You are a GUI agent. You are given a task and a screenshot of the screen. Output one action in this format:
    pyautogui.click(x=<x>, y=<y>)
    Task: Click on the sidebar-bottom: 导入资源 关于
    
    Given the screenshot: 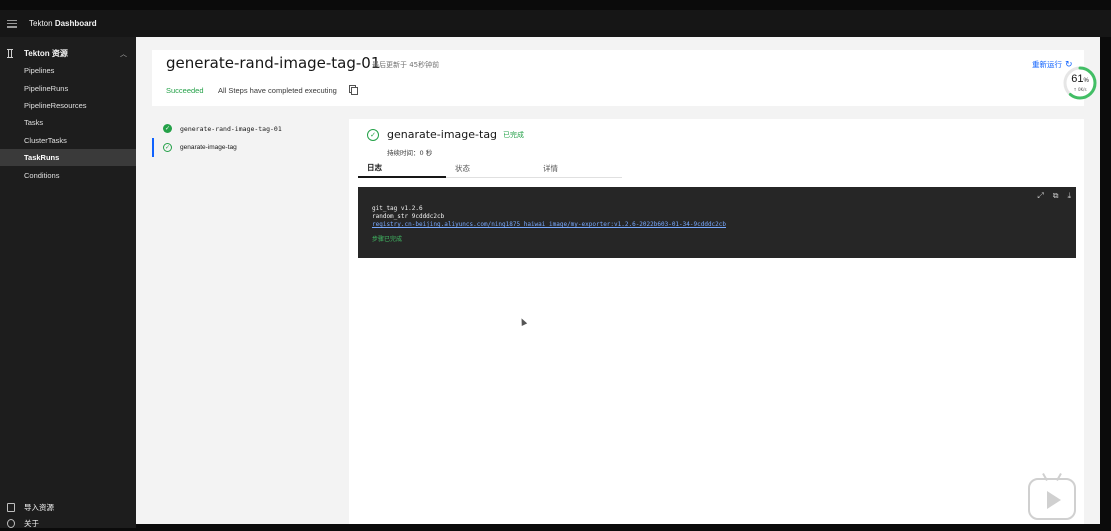 What is the action you would take?
    pyautogui.click(x=68, y=515)
    